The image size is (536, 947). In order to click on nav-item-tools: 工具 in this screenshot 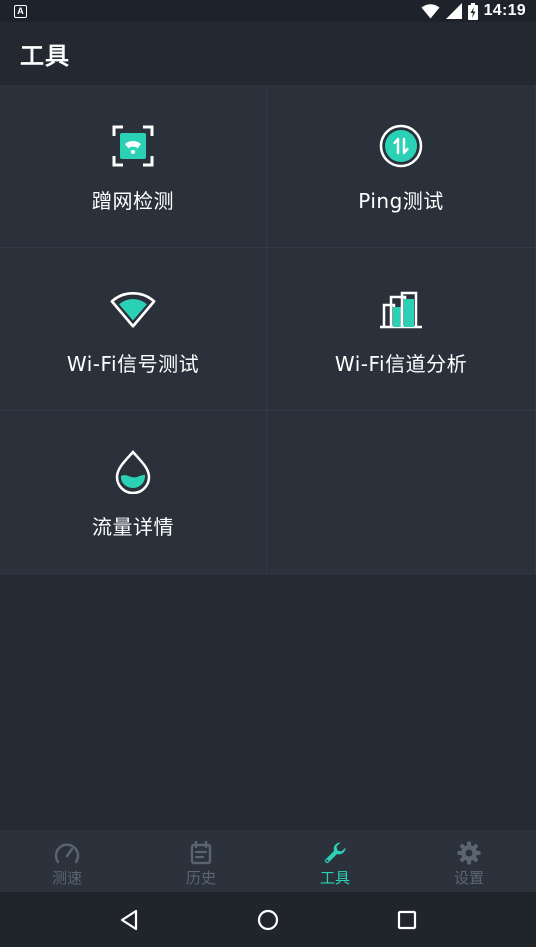, I will do `click(335, 861)`.